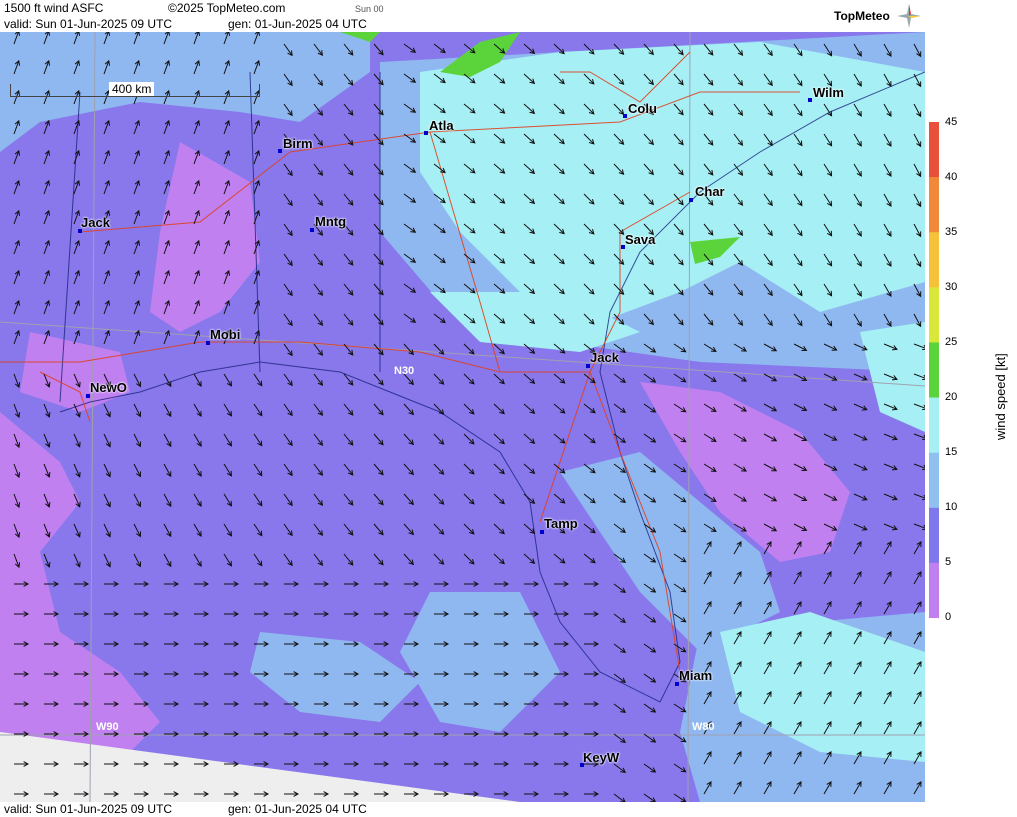  Describe the element at coordinates (951, 342) in the screenshot. I see `legend-tick: 25` at that location.